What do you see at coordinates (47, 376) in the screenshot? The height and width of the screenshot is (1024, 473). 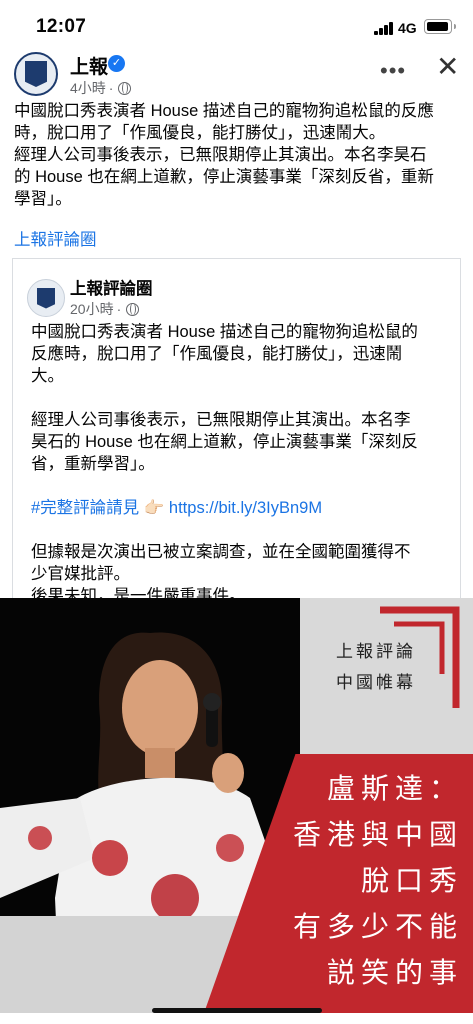 I see `shared-line: 大。` at bounding box center [47, 376].